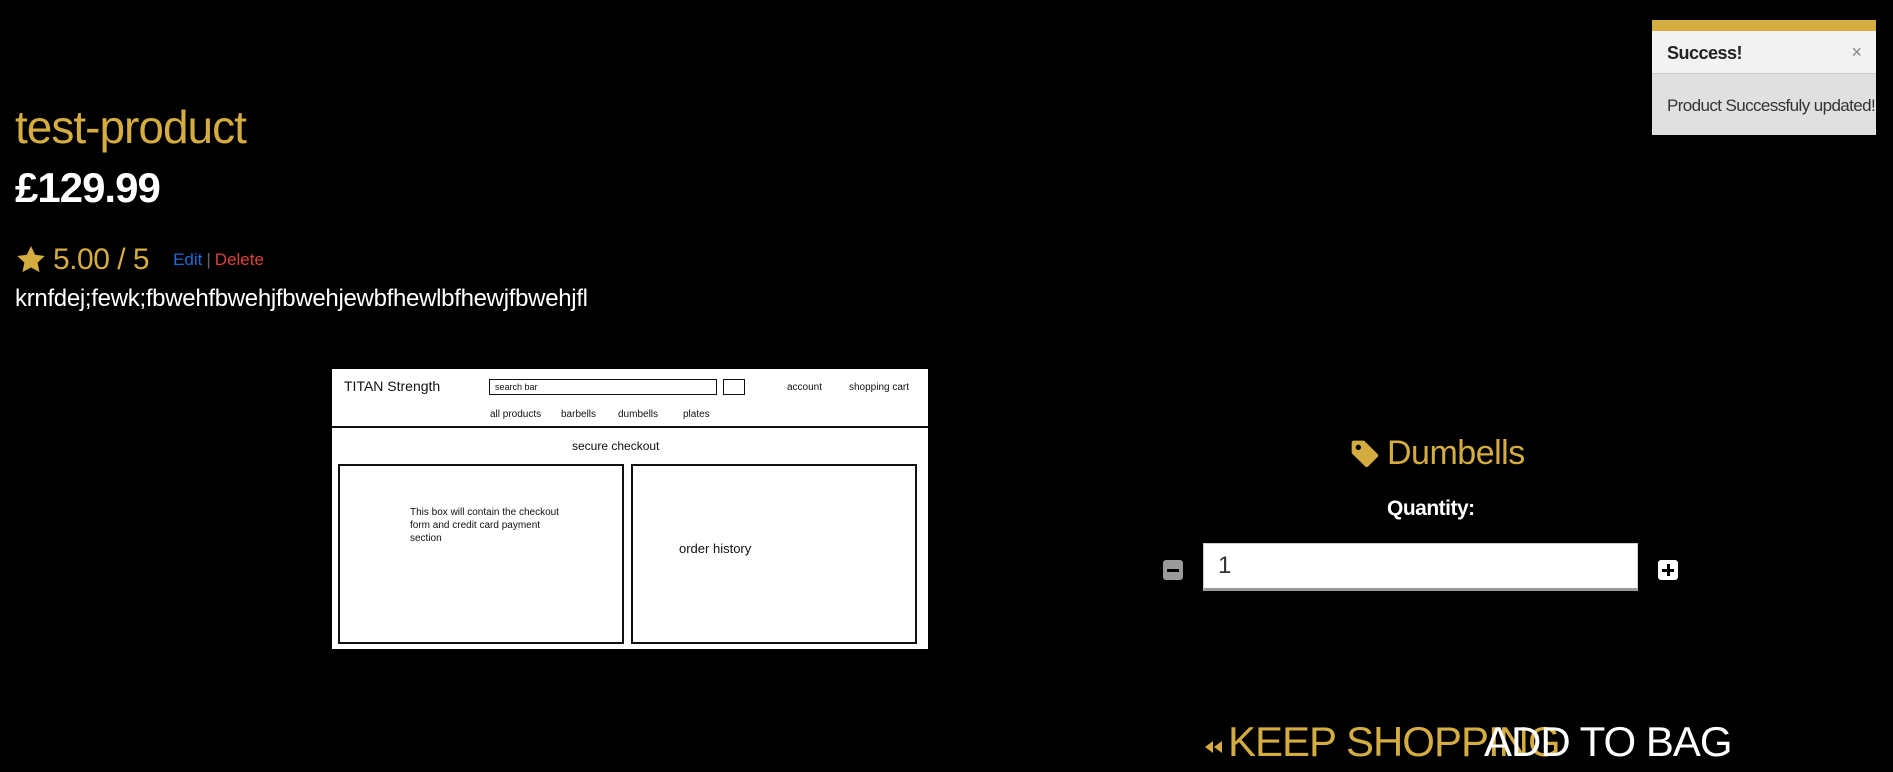  I want to click on quantity-input, so click(1420, 567).